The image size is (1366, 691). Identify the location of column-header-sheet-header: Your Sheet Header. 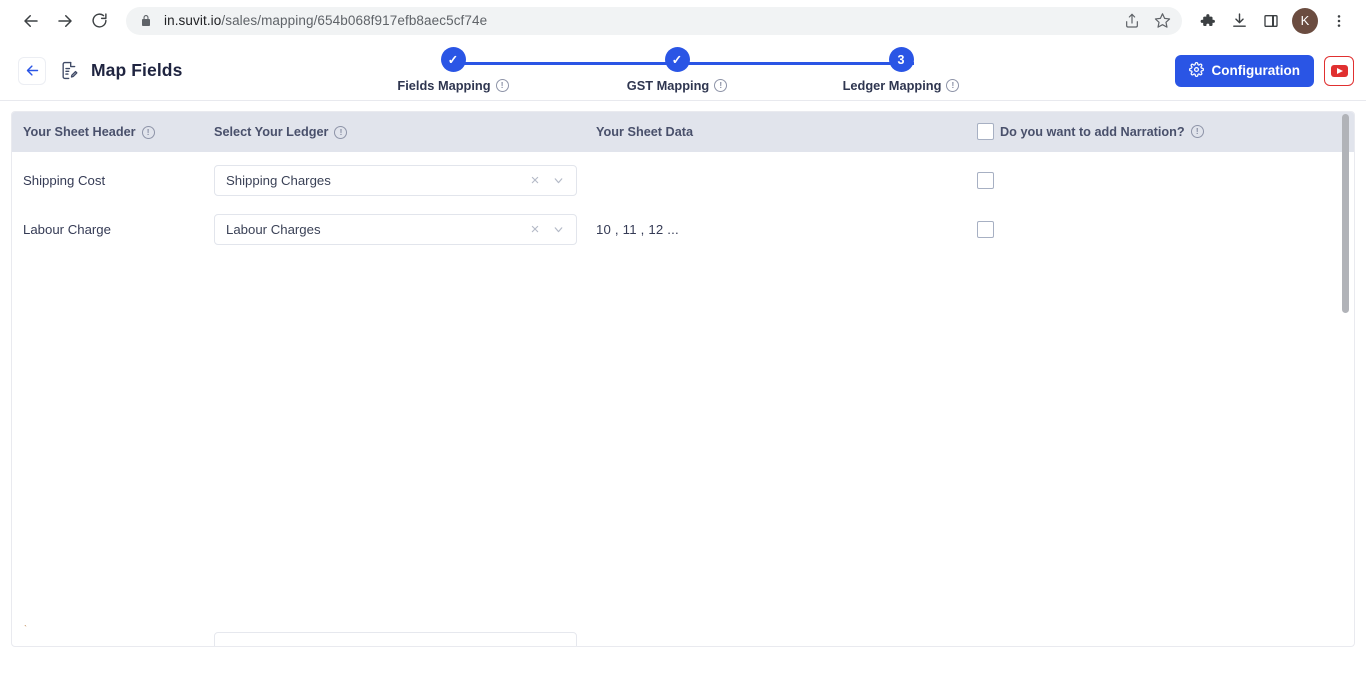
(89, 132).